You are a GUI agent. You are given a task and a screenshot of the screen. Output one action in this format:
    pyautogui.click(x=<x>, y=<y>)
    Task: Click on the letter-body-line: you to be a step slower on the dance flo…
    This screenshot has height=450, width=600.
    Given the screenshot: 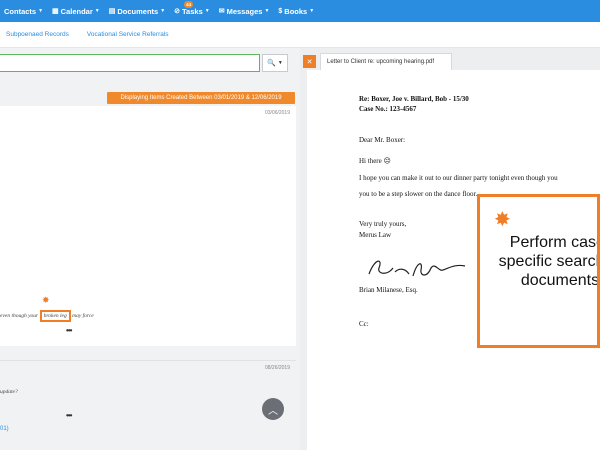 What is the action you would take?
    pyautogui.click(x=418, y=194)
    